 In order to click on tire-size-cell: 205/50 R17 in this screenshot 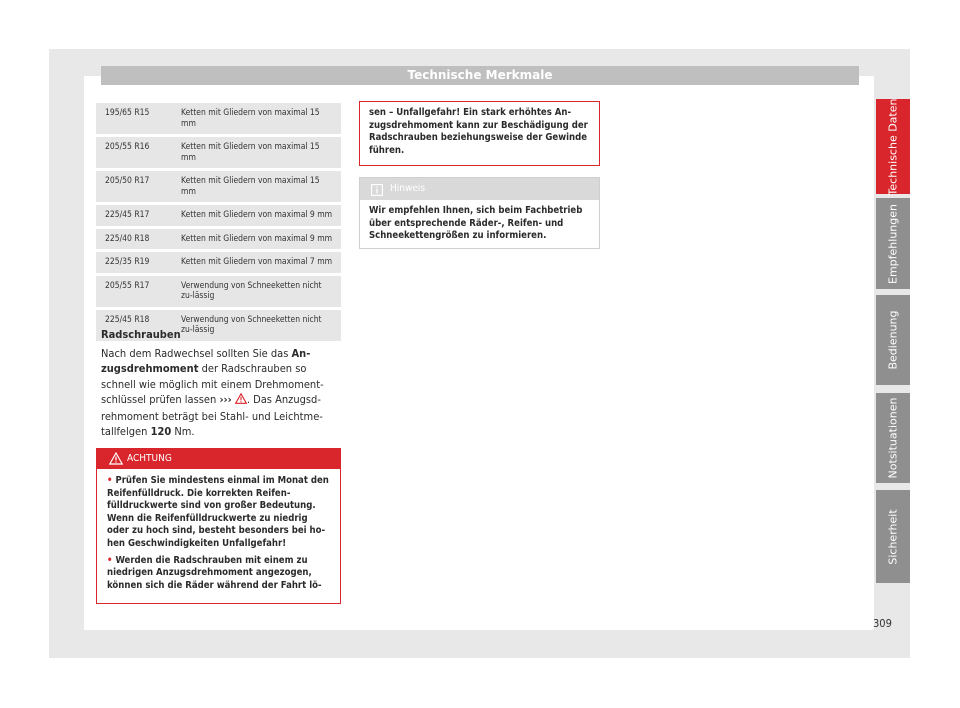, I will do `click(127, 181)`.